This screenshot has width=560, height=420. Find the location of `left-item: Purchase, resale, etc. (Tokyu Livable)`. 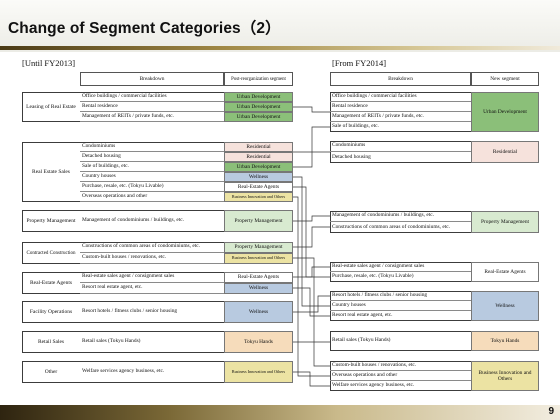

left-item: Purchase, resale, etc. (Tokyu Livable) is located at coordinates (152, 187).